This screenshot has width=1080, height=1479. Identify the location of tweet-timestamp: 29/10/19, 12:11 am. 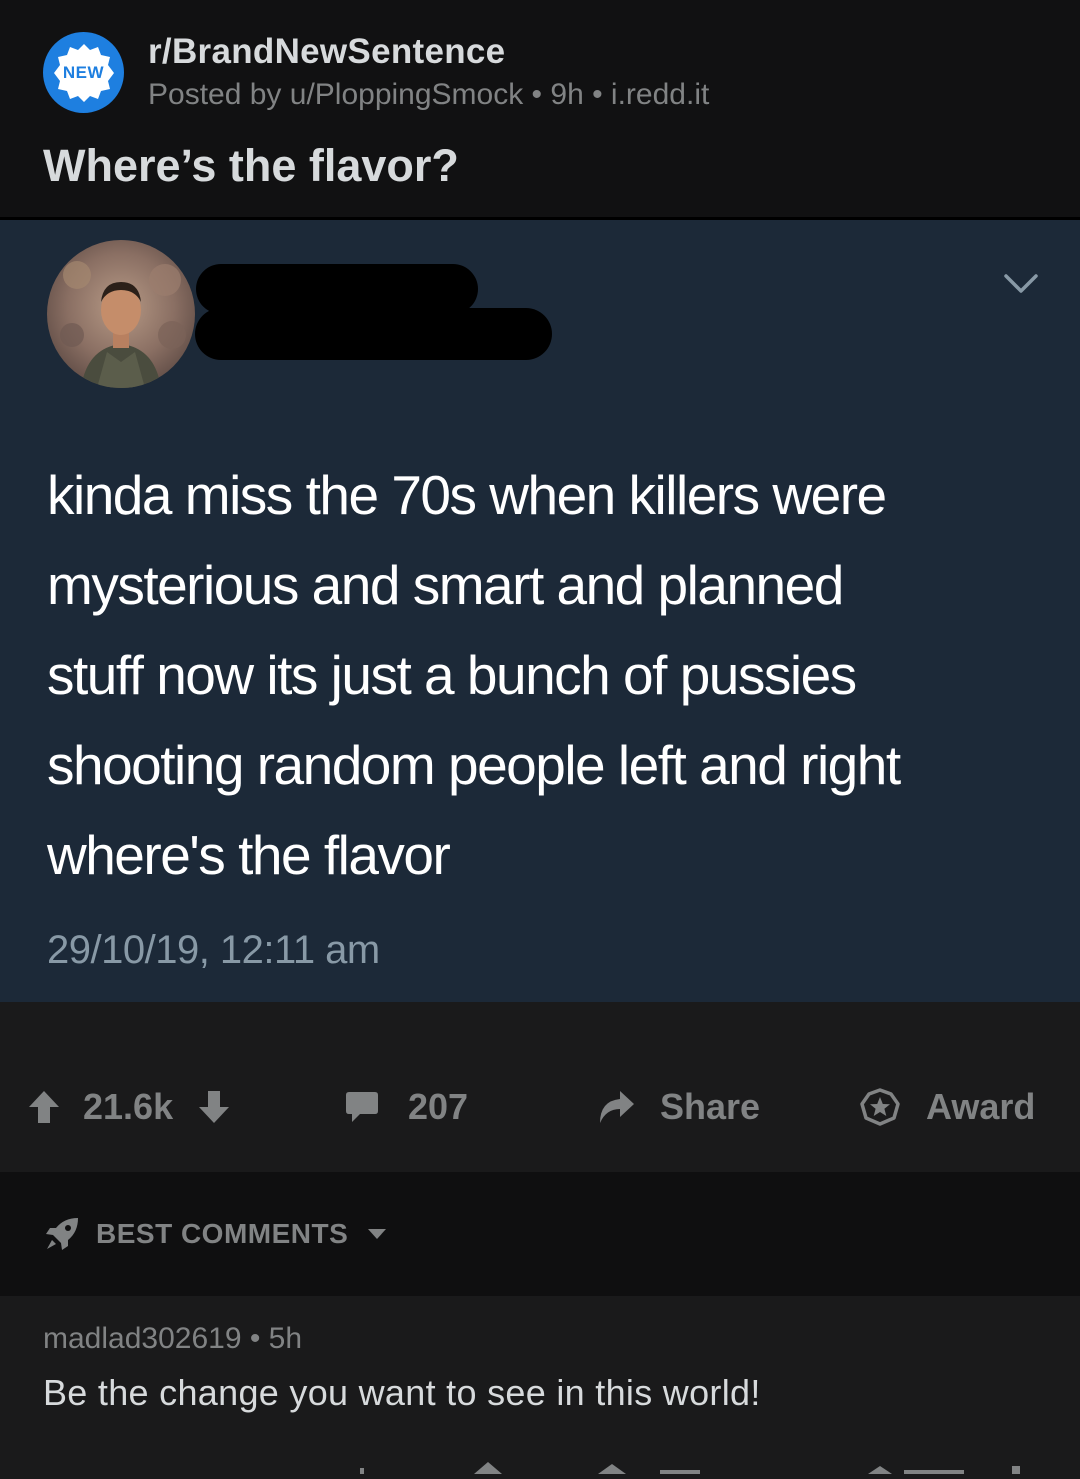
(213, 950).